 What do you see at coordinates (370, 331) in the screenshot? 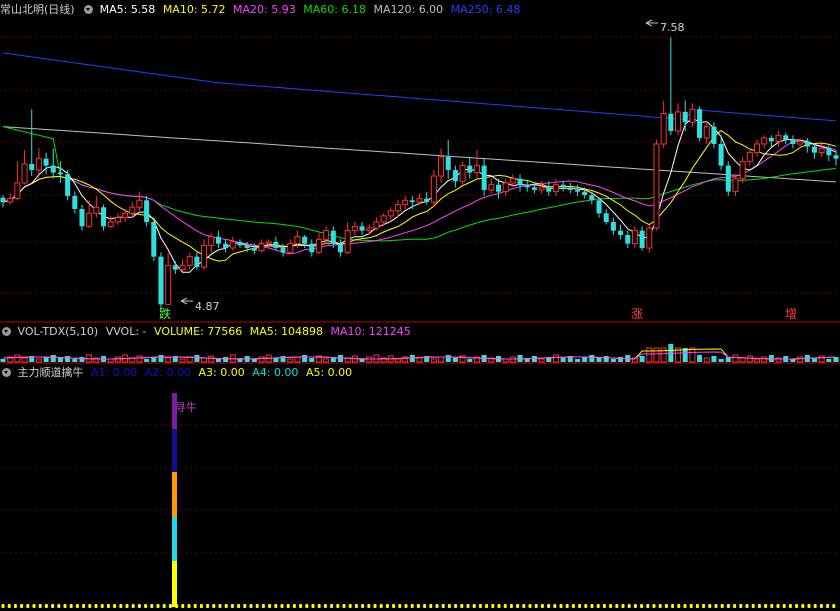
I see `vol-ma10-readout: MA10: 121245` at bounding box center [370, 331].